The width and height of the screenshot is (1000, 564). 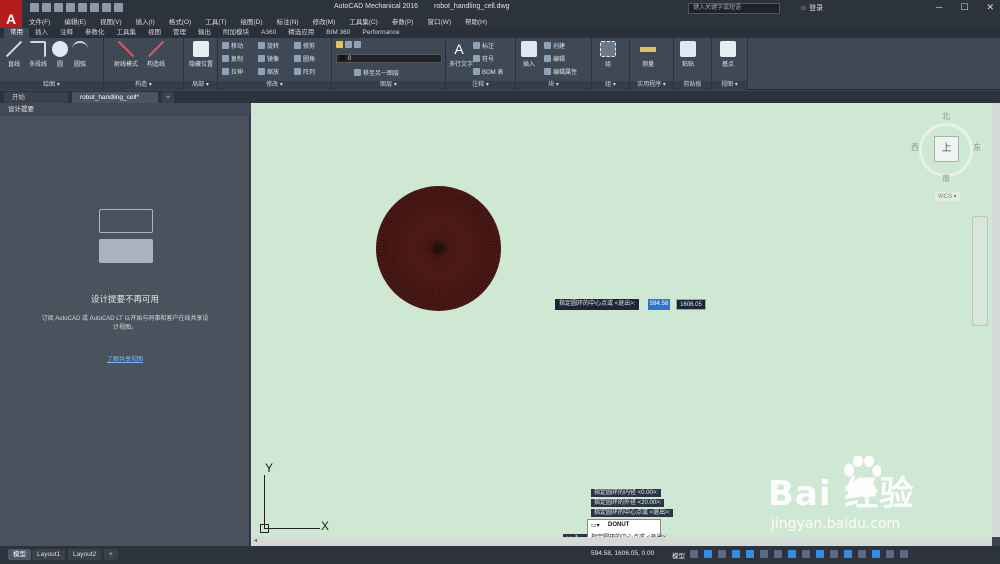 What do you see at coordinates (125, 358) in the screenshot?
I see `shared-views-link: 了解共享视图` at bounding box center [125, 358].